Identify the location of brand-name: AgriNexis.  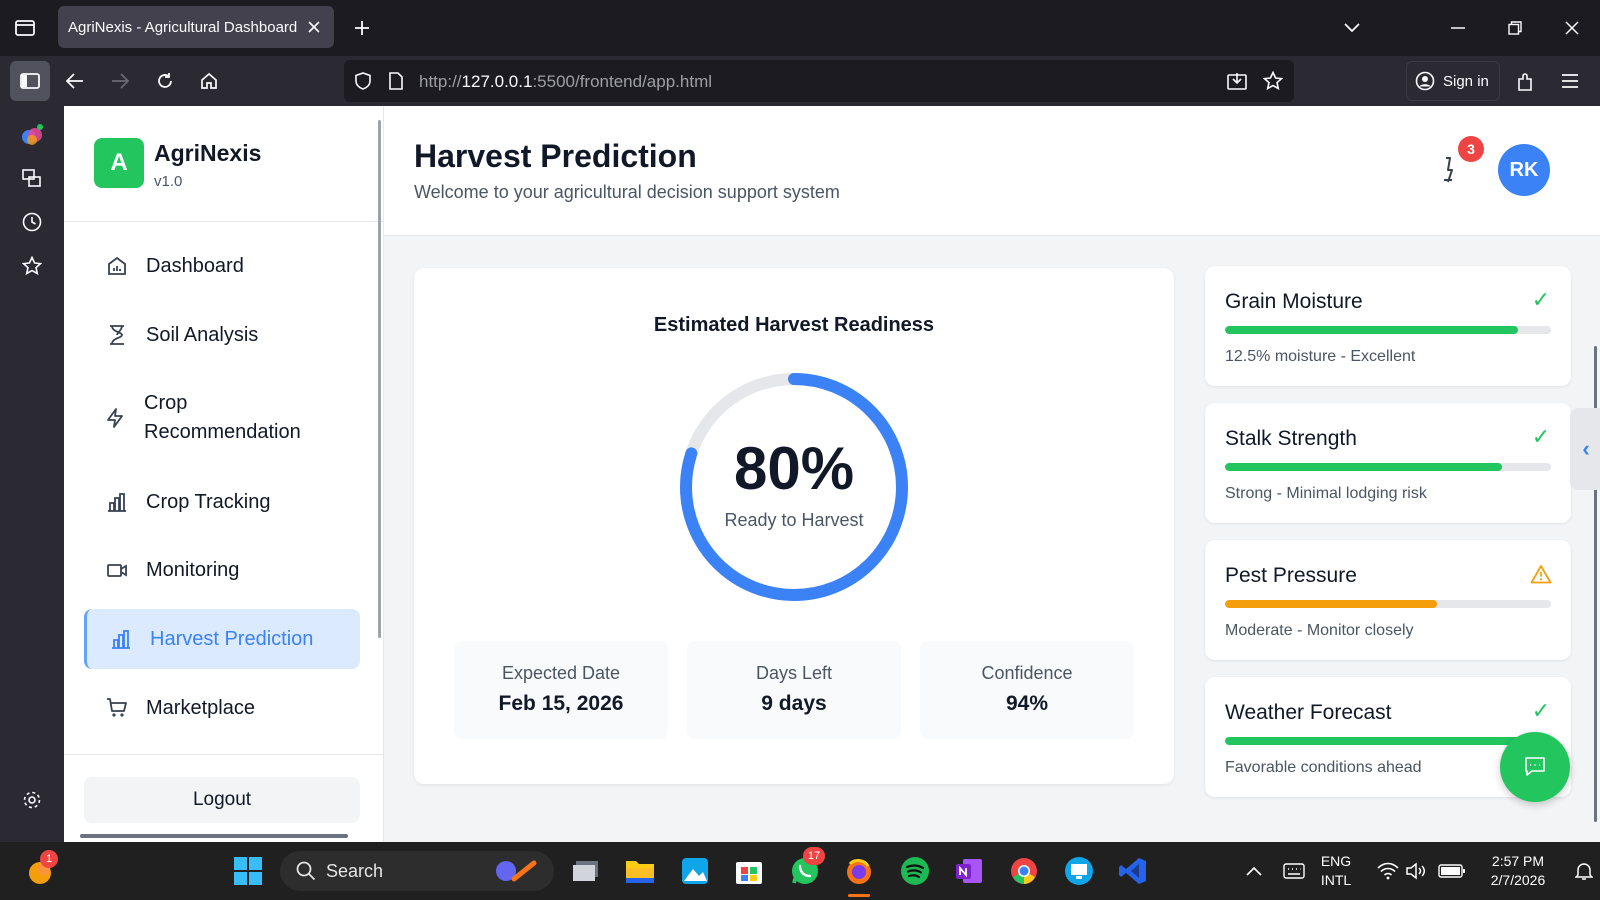
(208, 153).